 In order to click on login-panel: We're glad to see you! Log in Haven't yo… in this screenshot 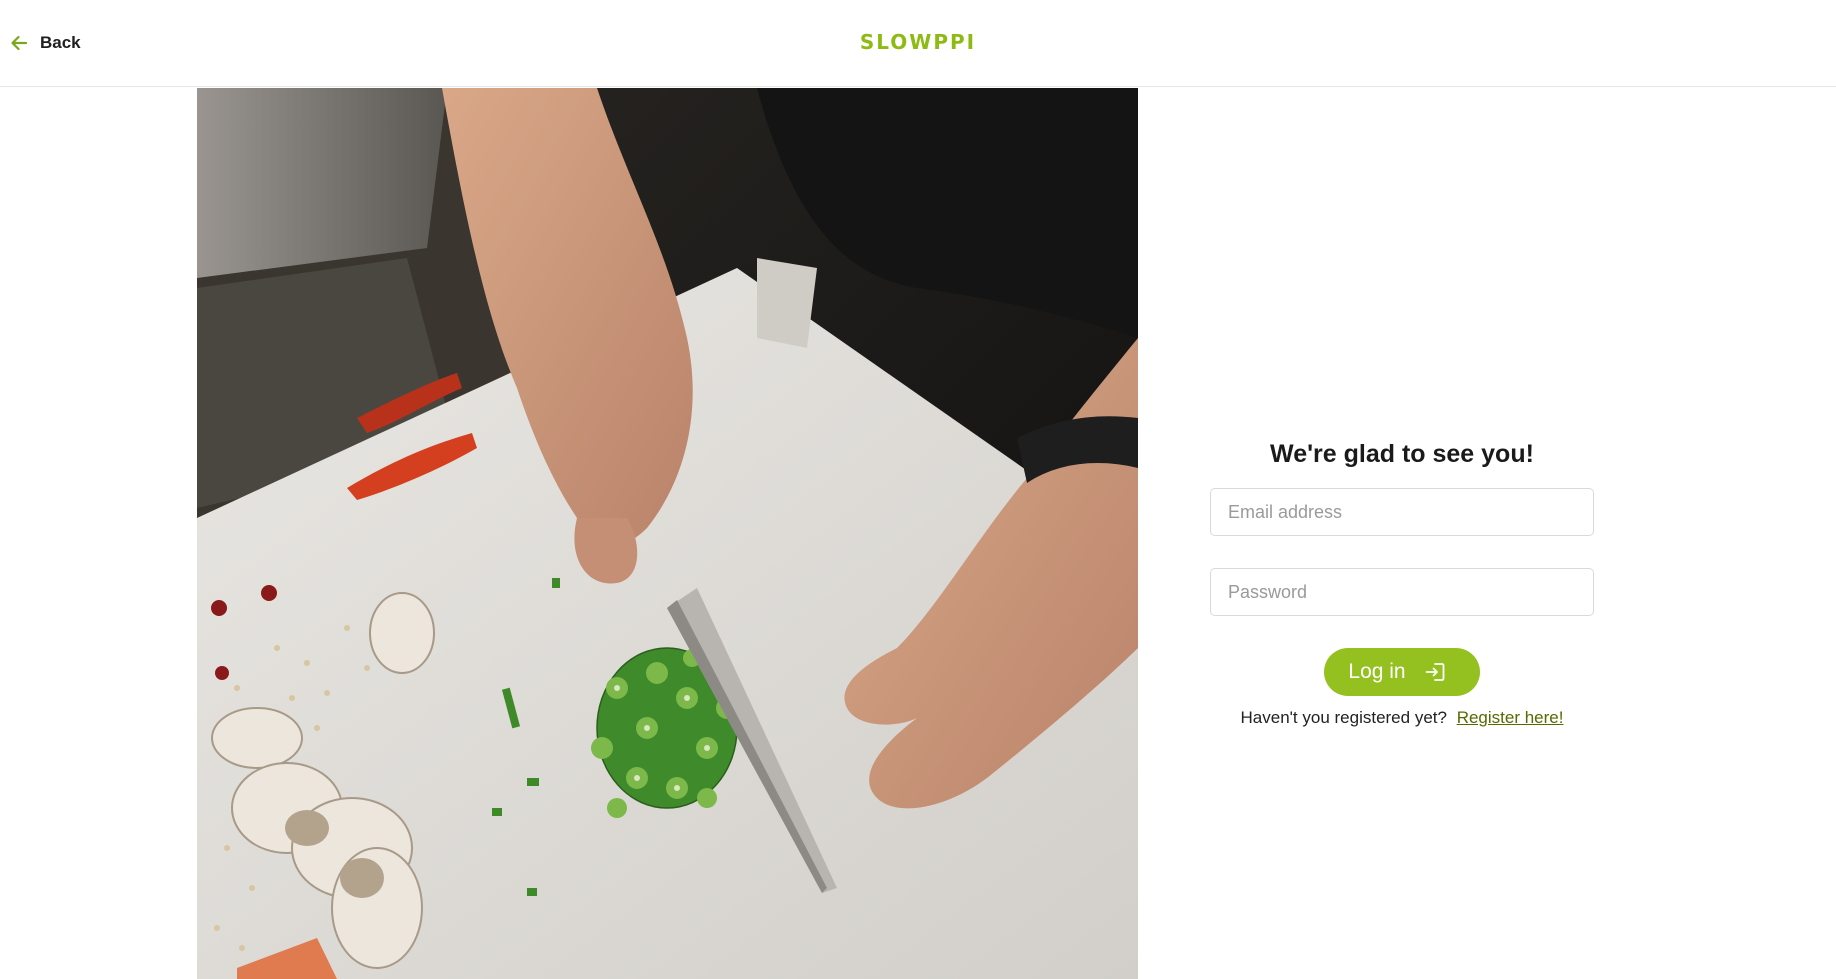, I will do `click(1402, 580)`.